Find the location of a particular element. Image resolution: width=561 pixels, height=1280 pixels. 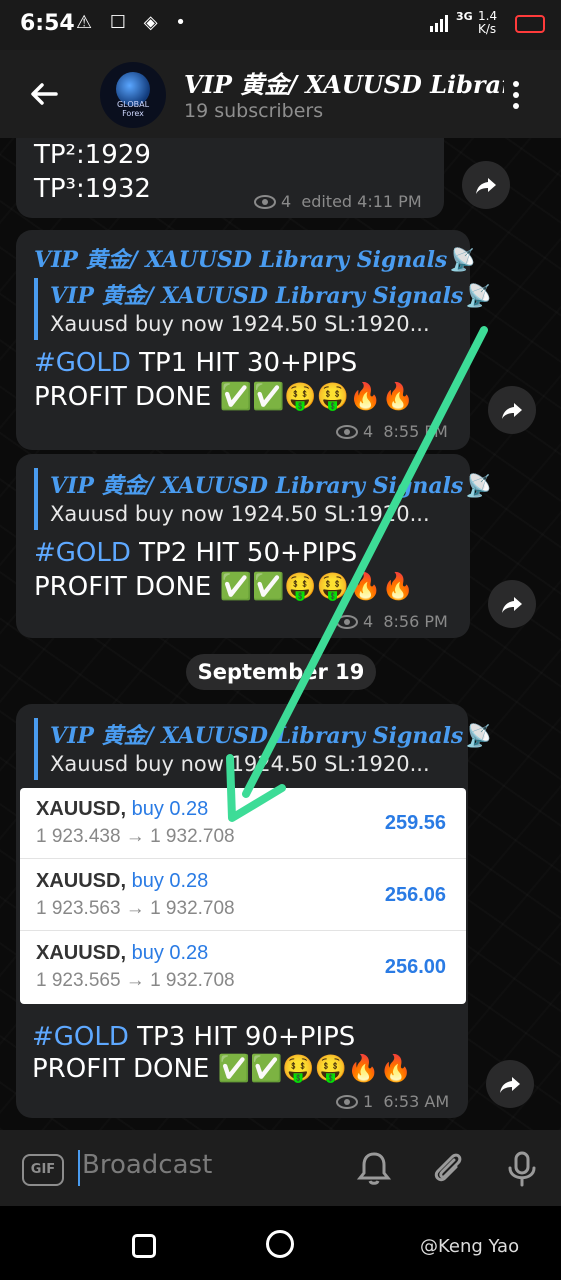

message-line: #GOLD TP3 HIT 90+PIPS is located at coordinates (194, 1037).